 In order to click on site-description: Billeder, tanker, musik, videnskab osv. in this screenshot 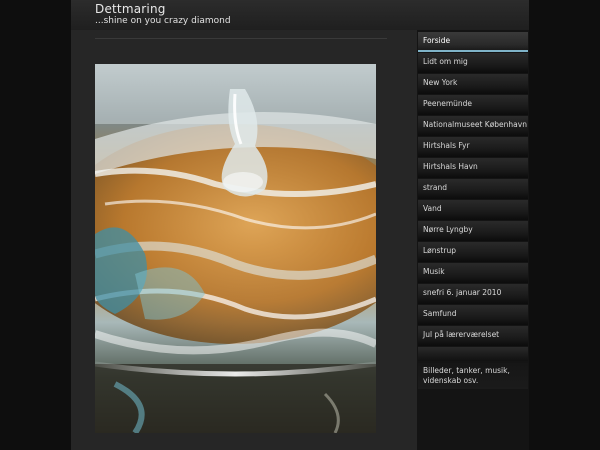, I will do `click(473, 376)`.